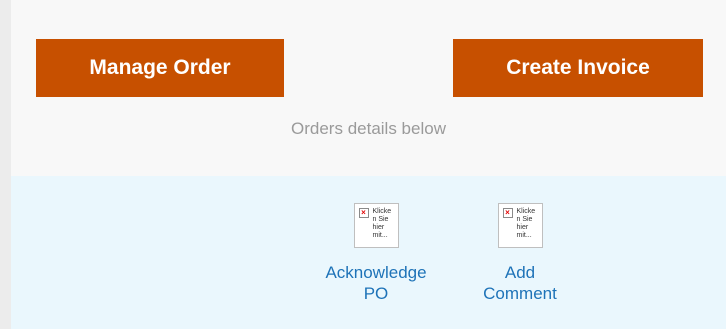  What do you see at coordinates (5, 164) in the screenshot?
I see `left-border` at bounding box center [5, 164].